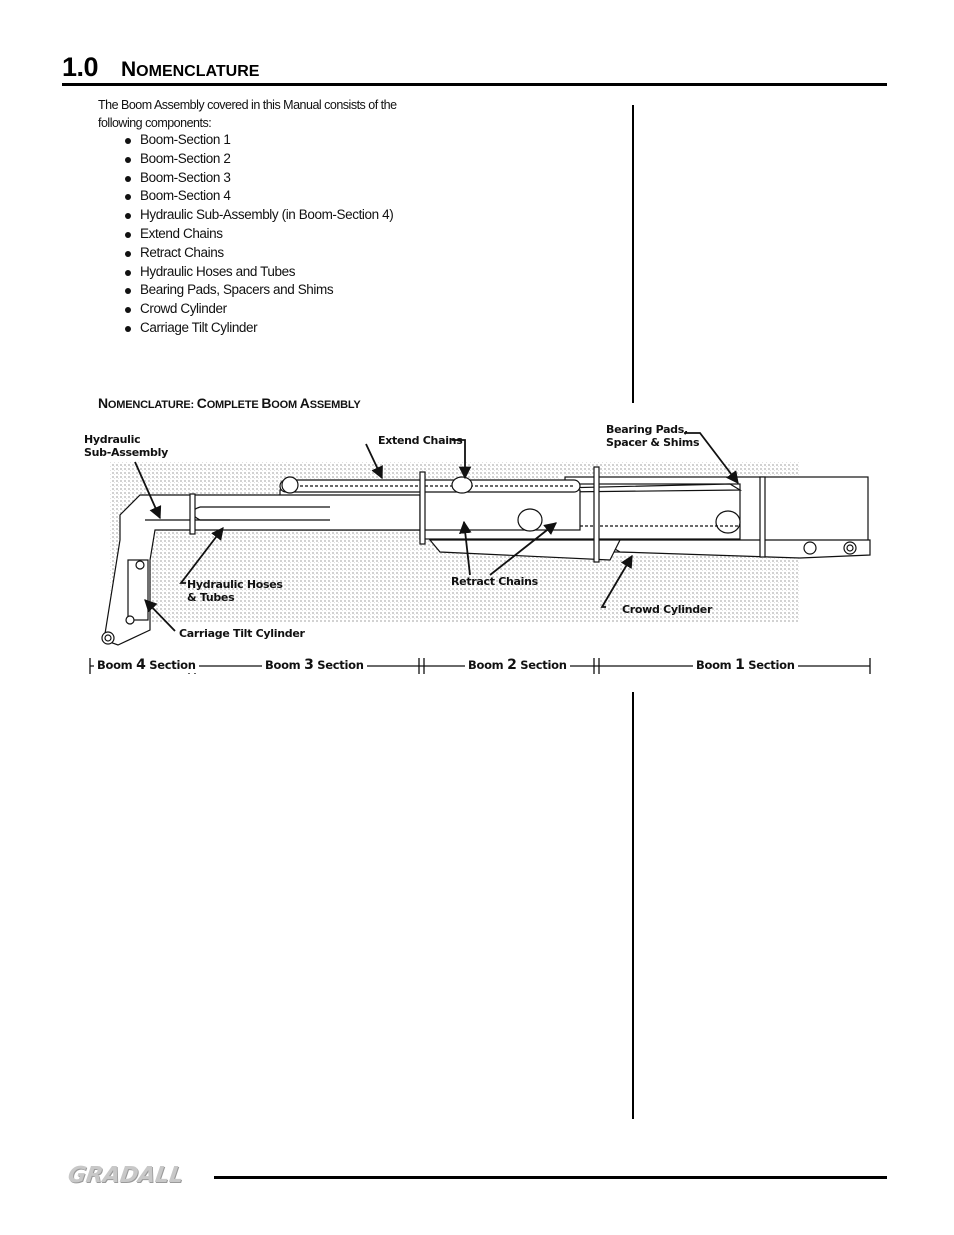 The height and width of the screenshot is (1235, 954). What do you see at coordinates (146, 665) in the screenshot?
I see `section-label-boom-4: Boom 4 Section` at bounding box center [146, 665].